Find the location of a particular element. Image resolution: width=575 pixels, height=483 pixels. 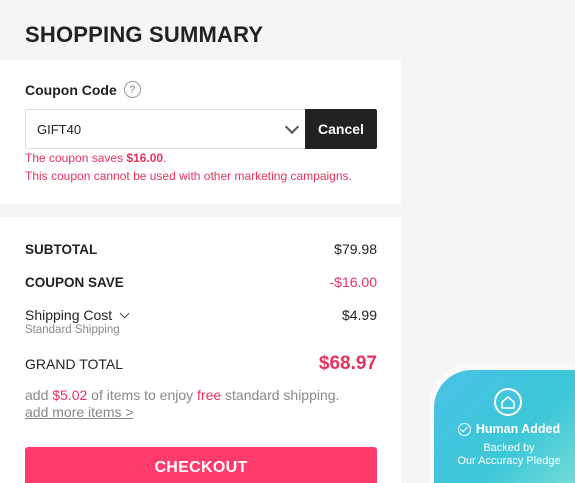

badge-logo-icon is located at coordinates (508, 402).